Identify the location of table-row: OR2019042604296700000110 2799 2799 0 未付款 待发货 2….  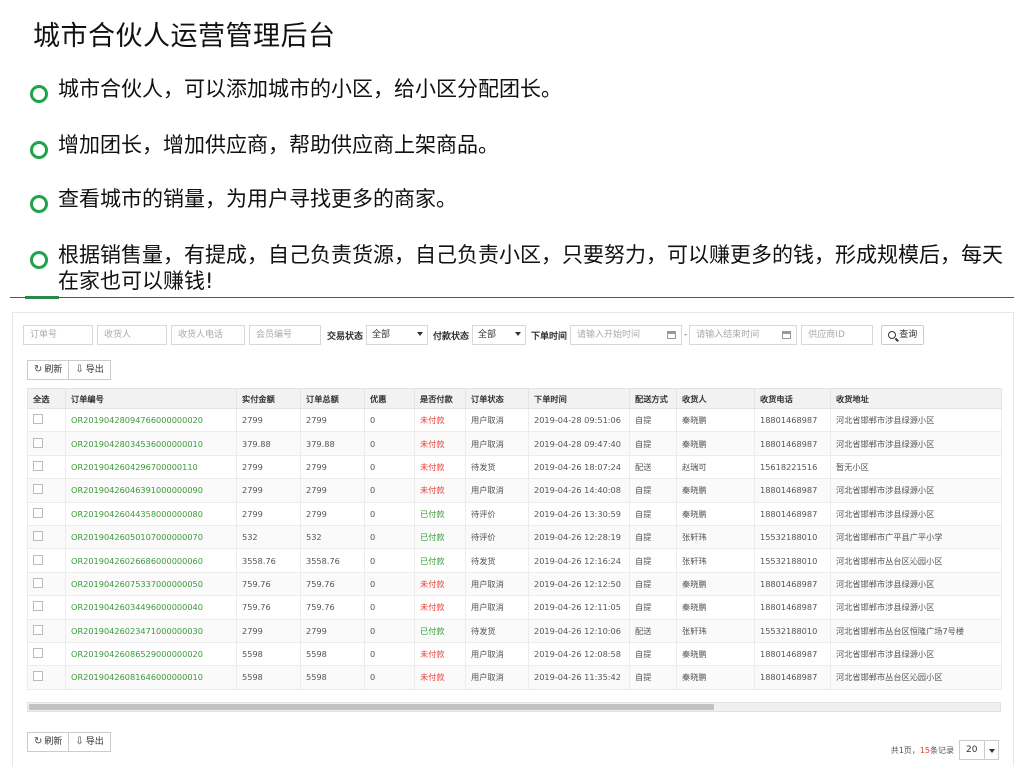
(514, 467).